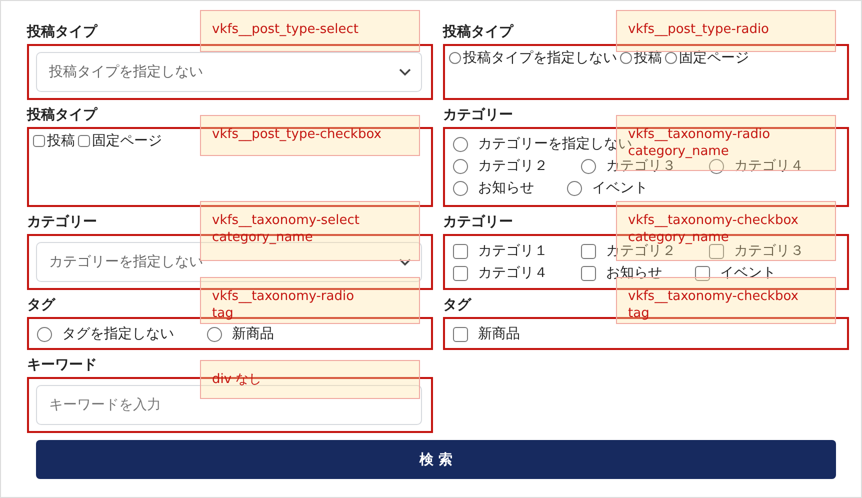 The height and width of the screenshot is (498, 862). I want to click on option-label: お知らせ, so click(506, 188).